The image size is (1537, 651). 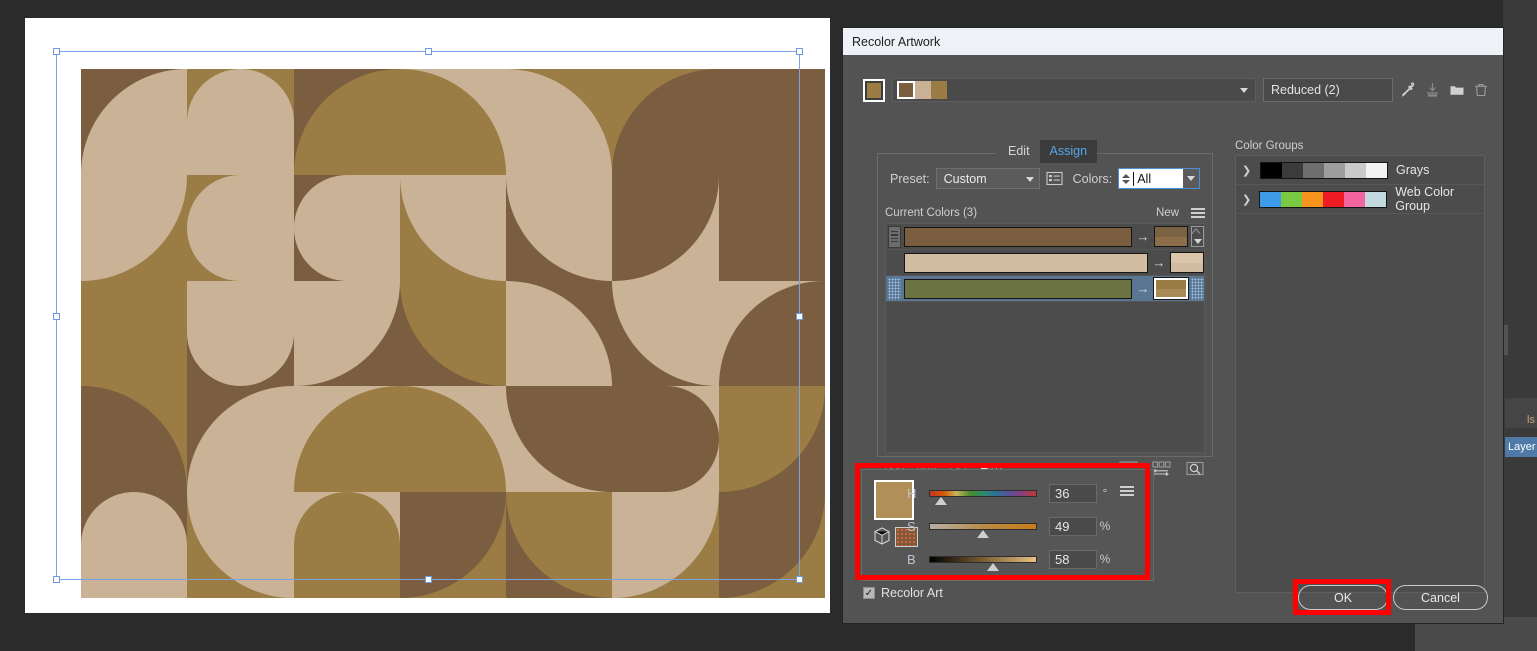 I want to click on color-groups-panel: ❯ Grays ❯ Web Color Group, so click(x=1360, y=374).